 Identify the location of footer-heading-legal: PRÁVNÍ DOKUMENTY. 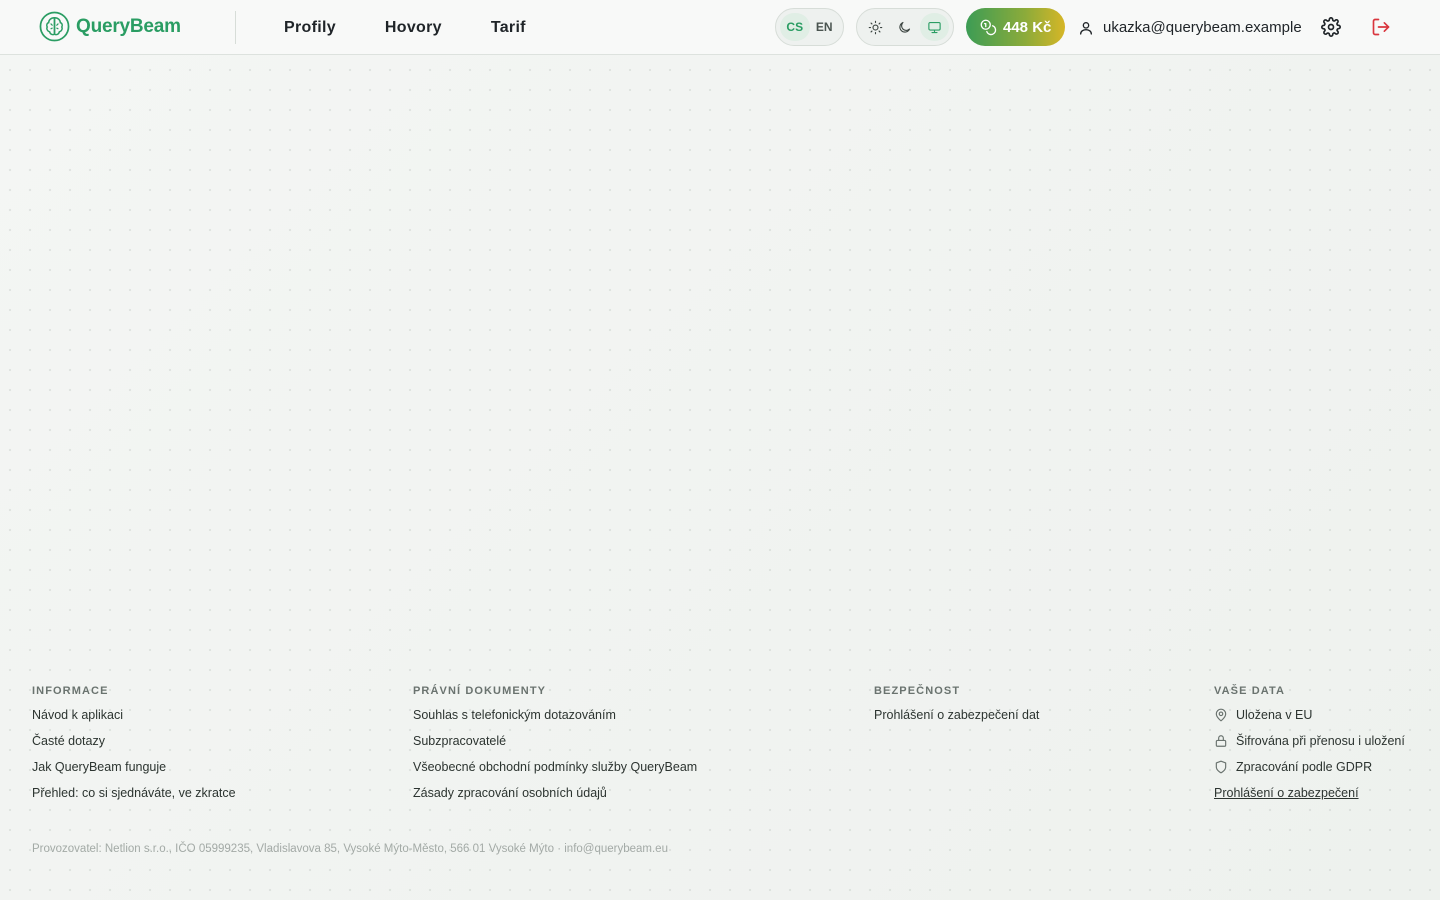
(480, 691).